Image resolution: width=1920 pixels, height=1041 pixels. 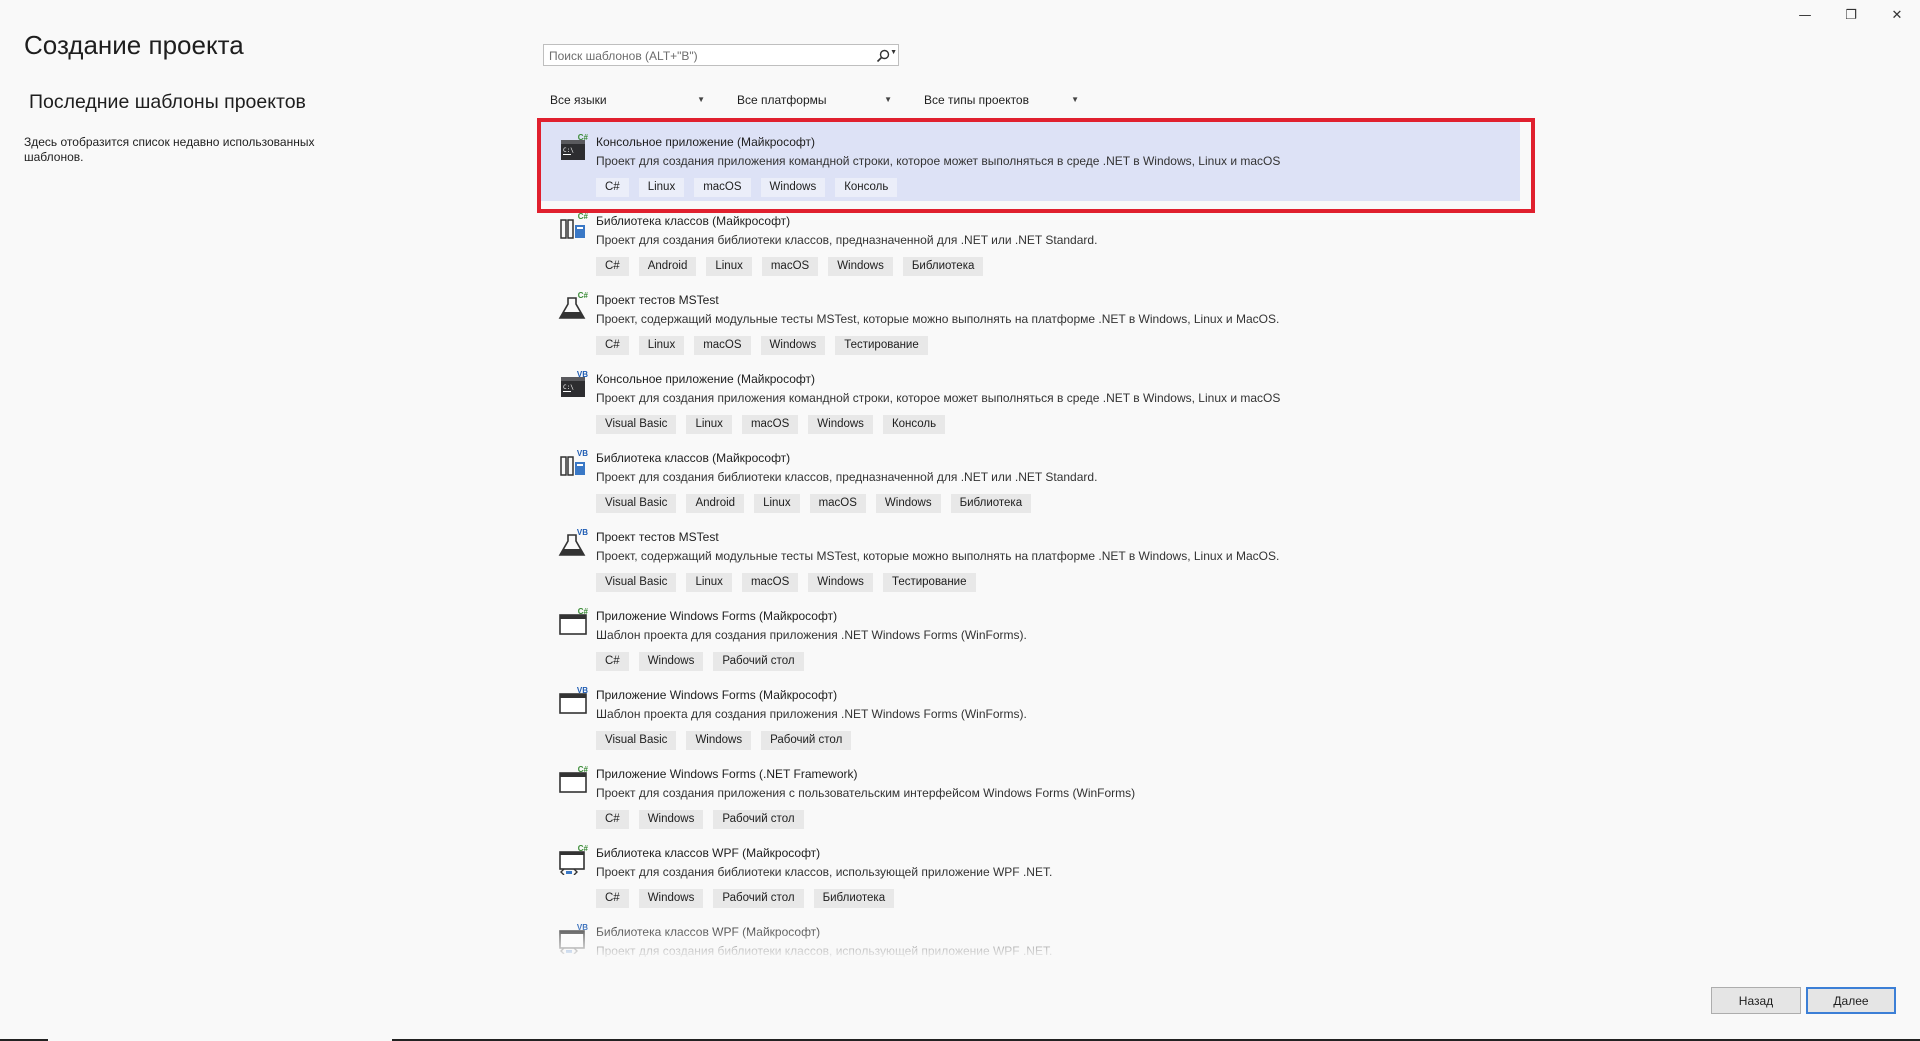 What do you see at coordinates (893, 52) in the screenshot?
I see `search-options-chevron-icon: ▼` at bounding box center [893, 52].